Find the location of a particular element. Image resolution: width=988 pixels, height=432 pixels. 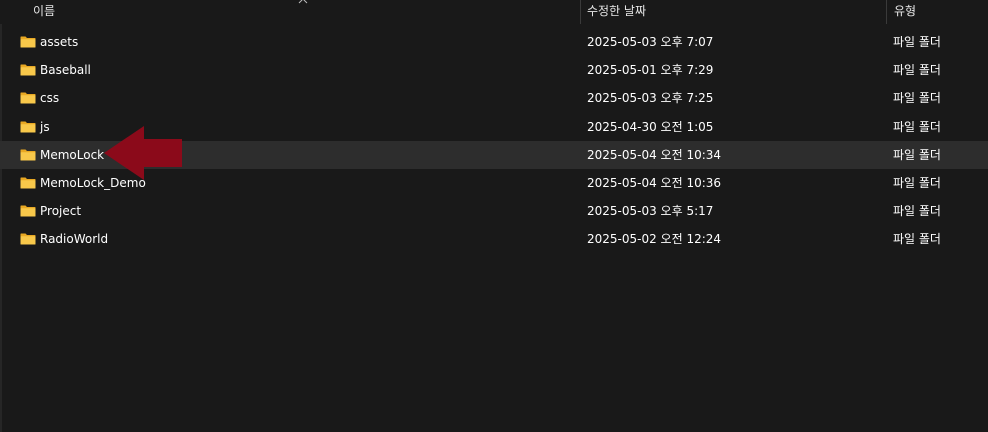

file-modified: 2025-05-03 오후 7:07 is located at coordinates (650, 42).